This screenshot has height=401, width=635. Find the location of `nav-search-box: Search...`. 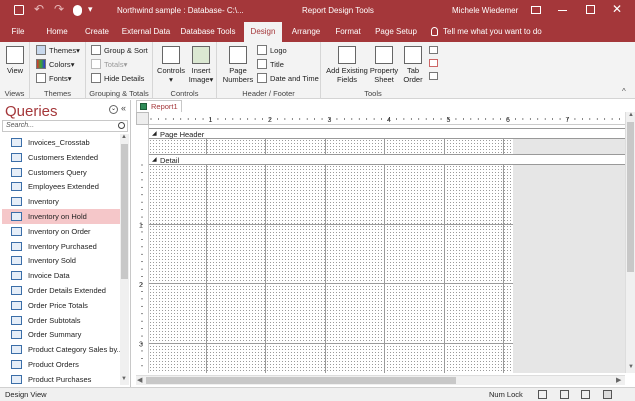

nav-search-box: Search... is located at coordinates (65, 126).